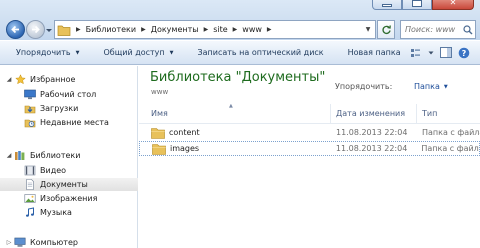 The image size is (480, 248). I want to click on sidebar-item-label: Изображения, so click(69, 198).